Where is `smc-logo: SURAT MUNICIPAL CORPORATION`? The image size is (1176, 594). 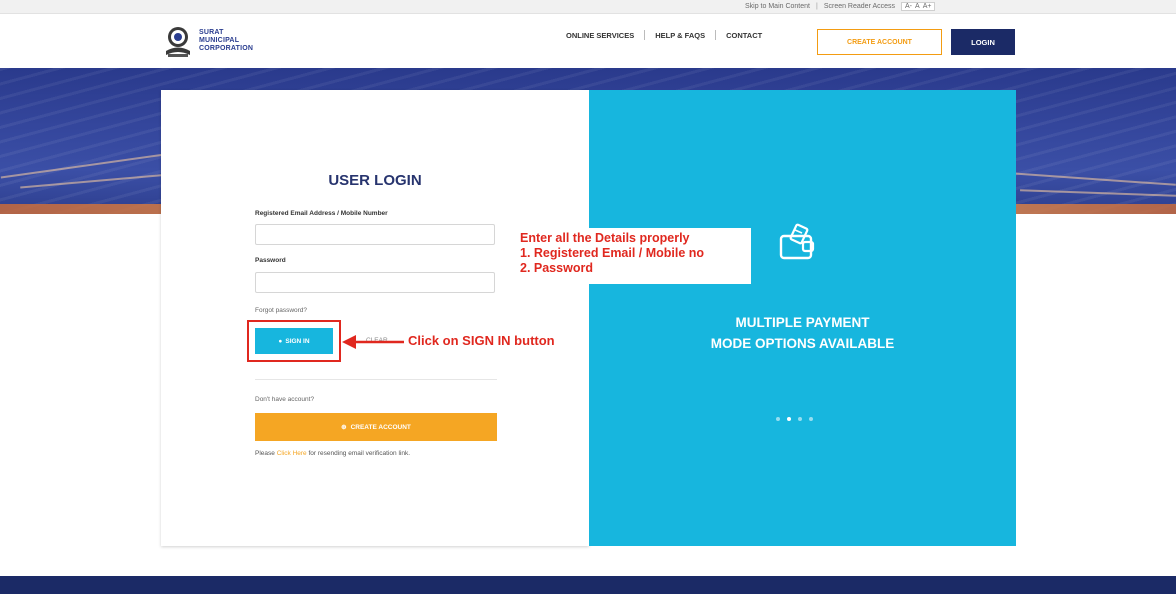 smc-logo: SURAT MUNICIPAL CORPORATION is located at coordinates (208, 41).